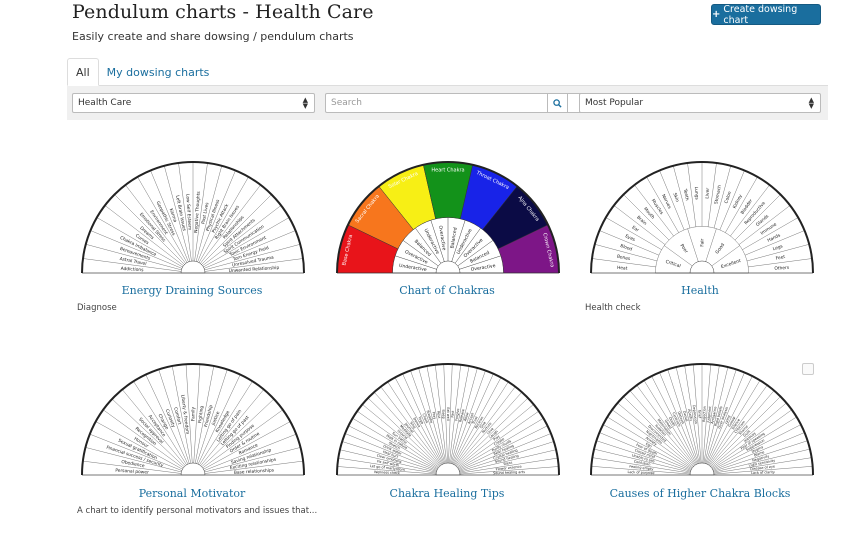  What do you see at coordinates (728, 197) in the screenshot?
I see `chart-label: Colon` at bounding box center [728, 197].